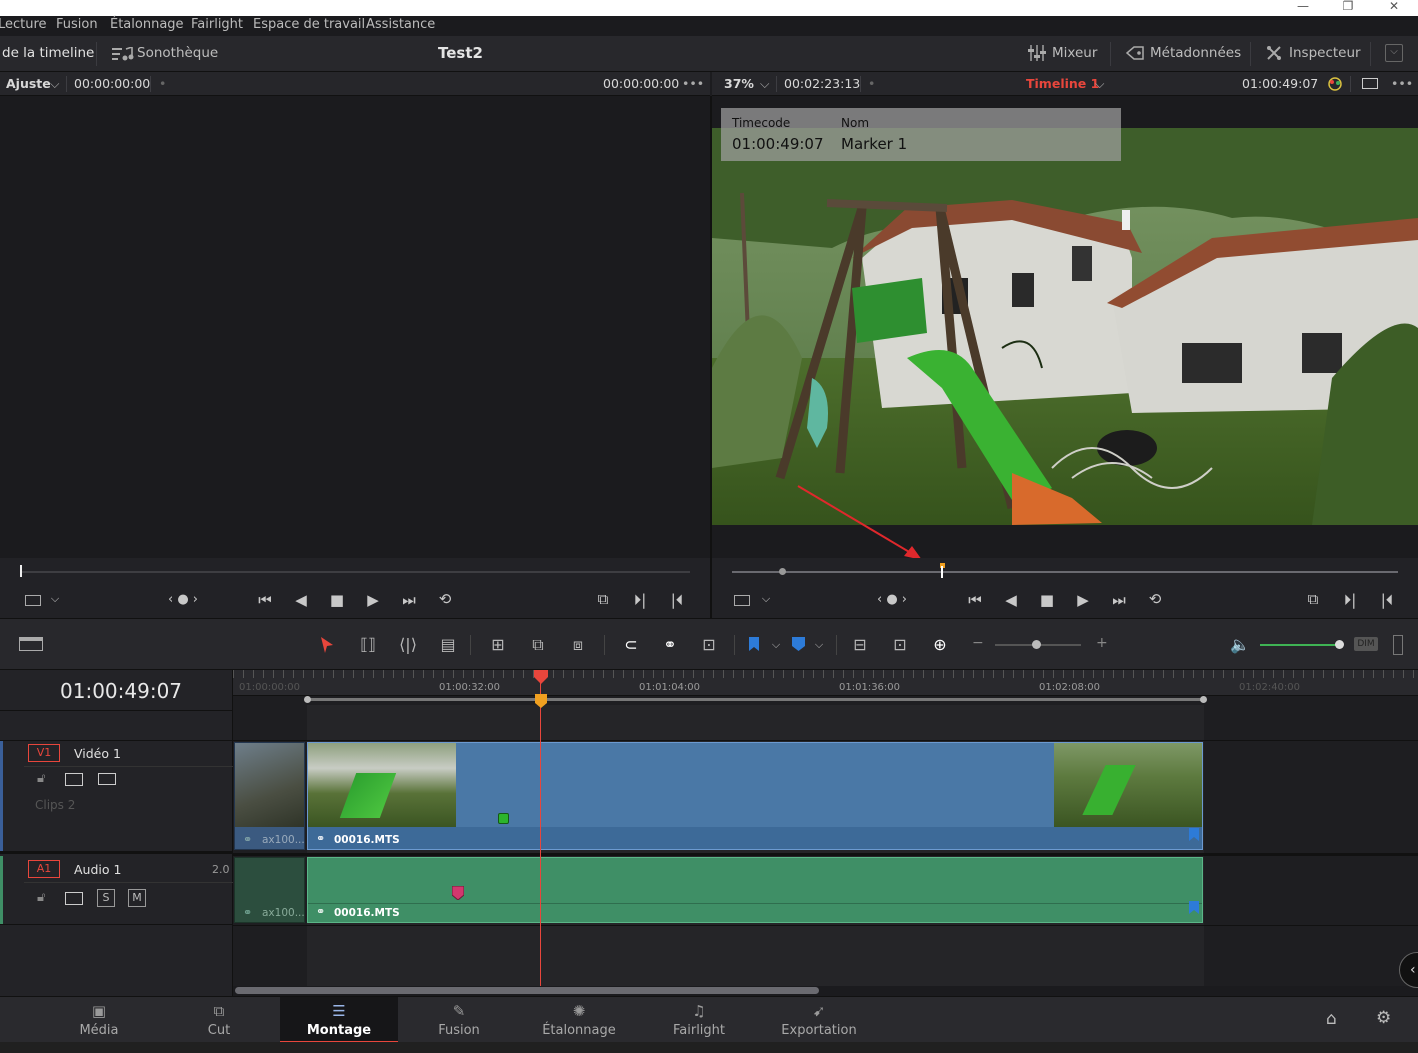 Image resolution: width=1418 pixels, height=1053 pixels. What do you see at coordinates (631, 644) in the screenshot?
I see `snapping-icon: ⊂` at bounding box center [631, 644].